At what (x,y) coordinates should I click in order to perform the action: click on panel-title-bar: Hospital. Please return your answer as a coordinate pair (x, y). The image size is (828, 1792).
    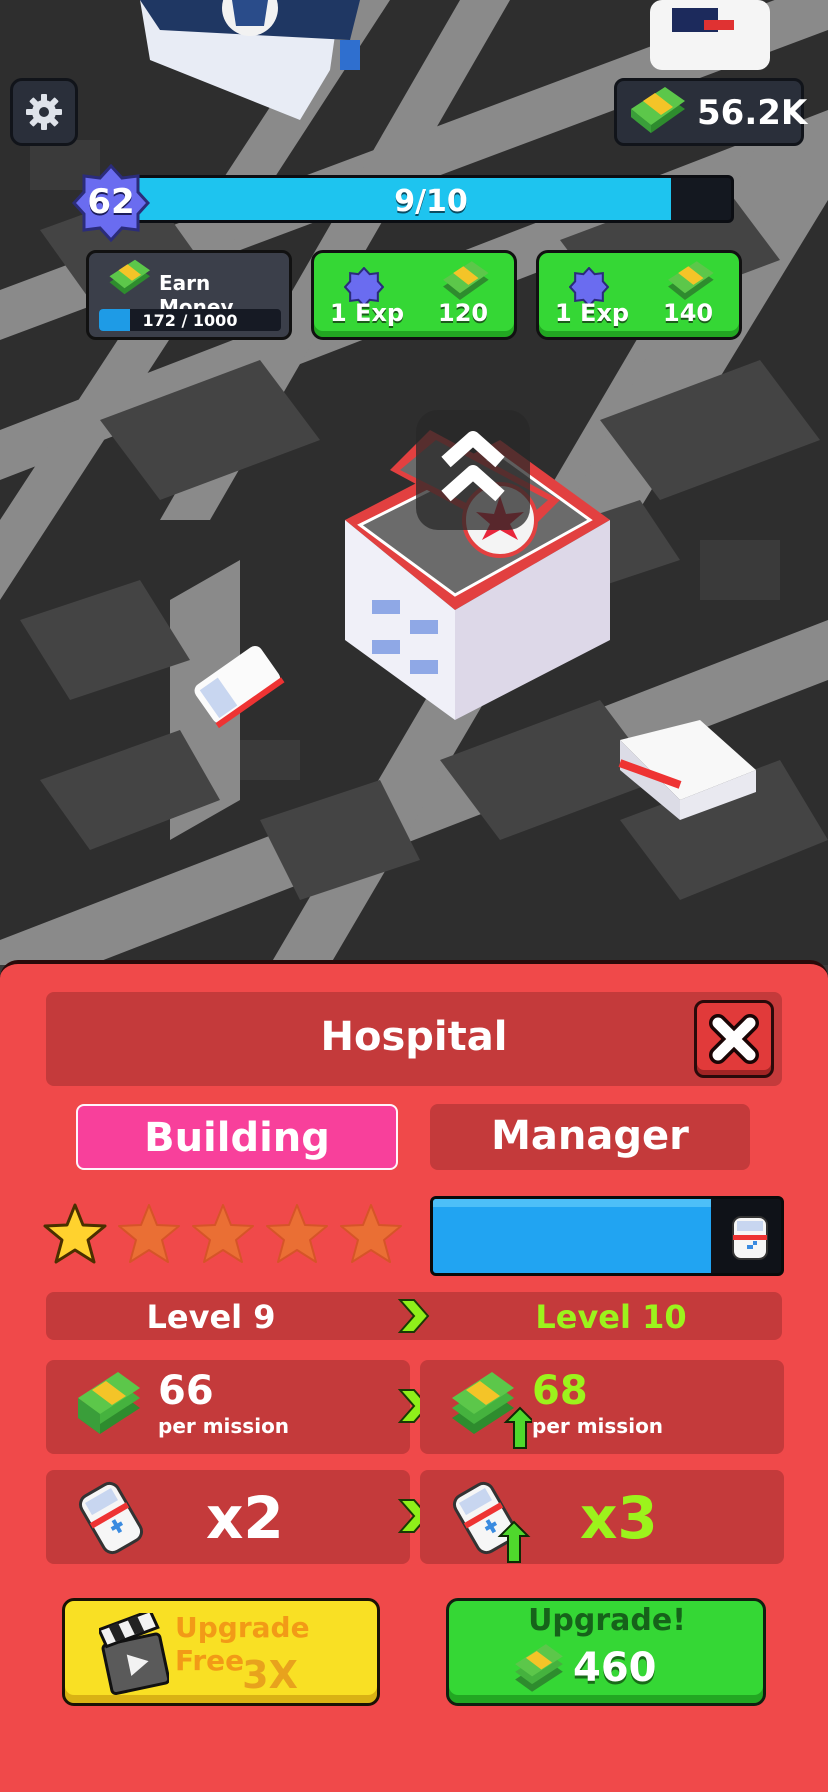
    Looking at the image, I should click on (414, 1039).